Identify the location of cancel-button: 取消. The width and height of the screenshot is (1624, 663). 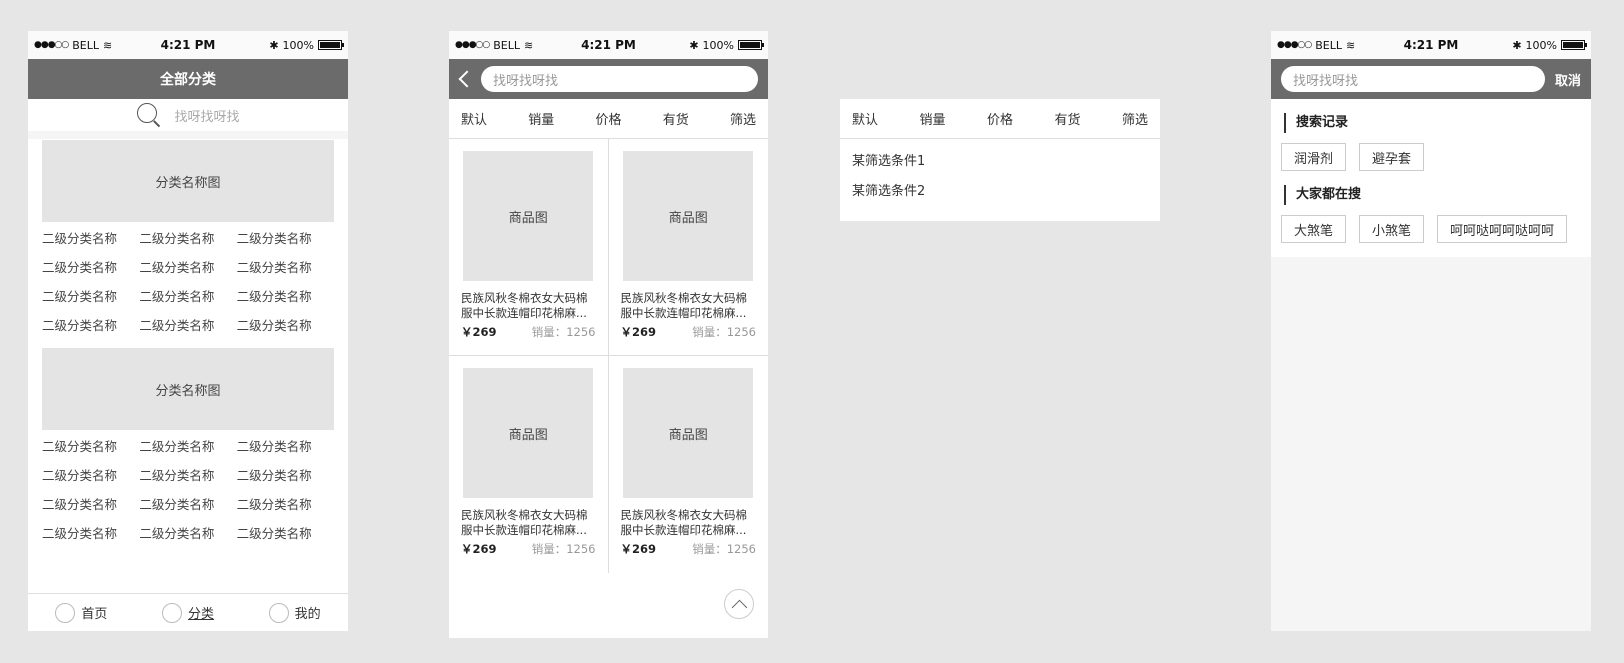
(1568, 79).